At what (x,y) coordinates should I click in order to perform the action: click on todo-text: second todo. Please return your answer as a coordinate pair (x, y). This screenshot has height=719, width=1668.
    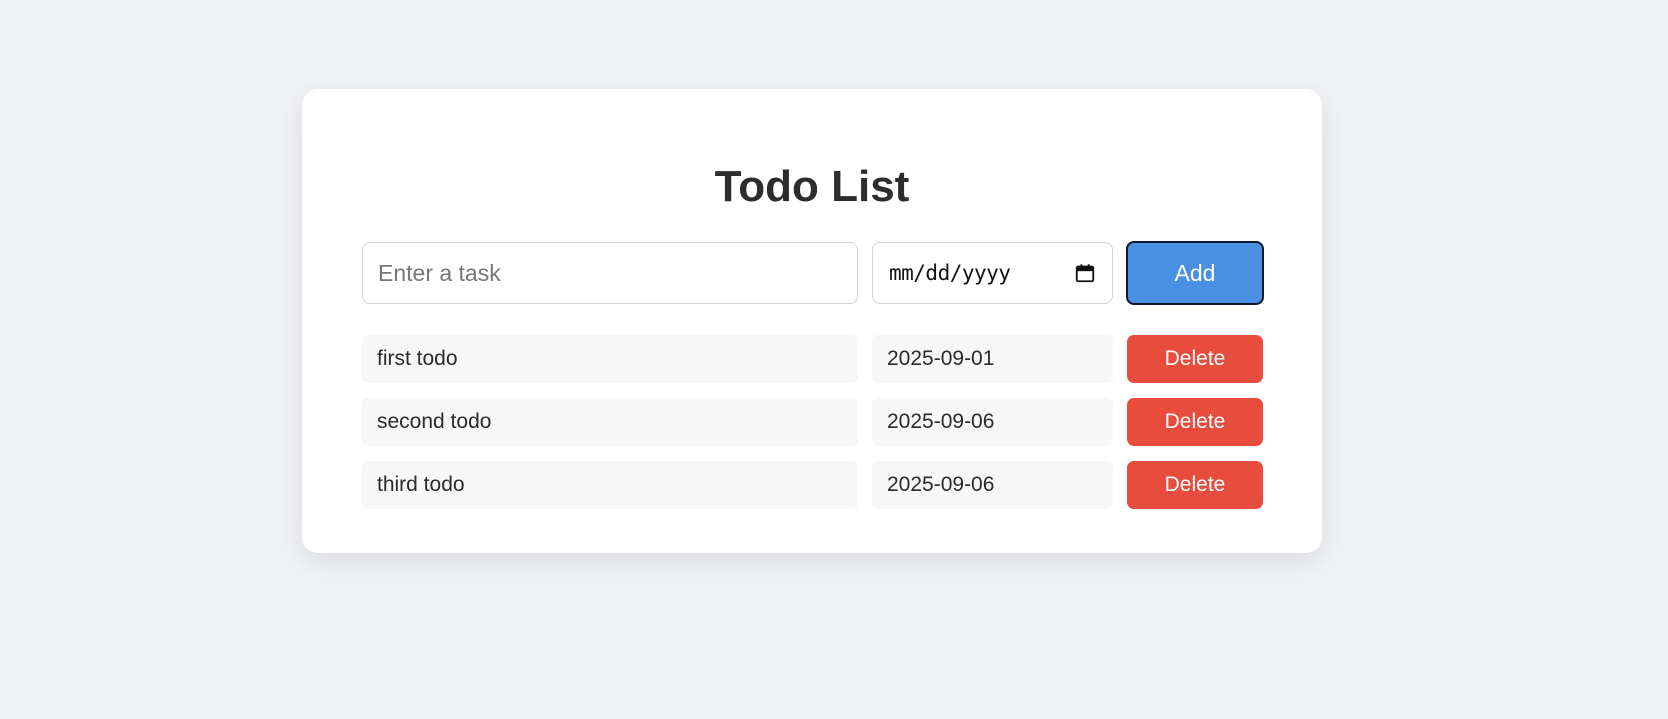
    Looking at the image, I should click on (610, 422).